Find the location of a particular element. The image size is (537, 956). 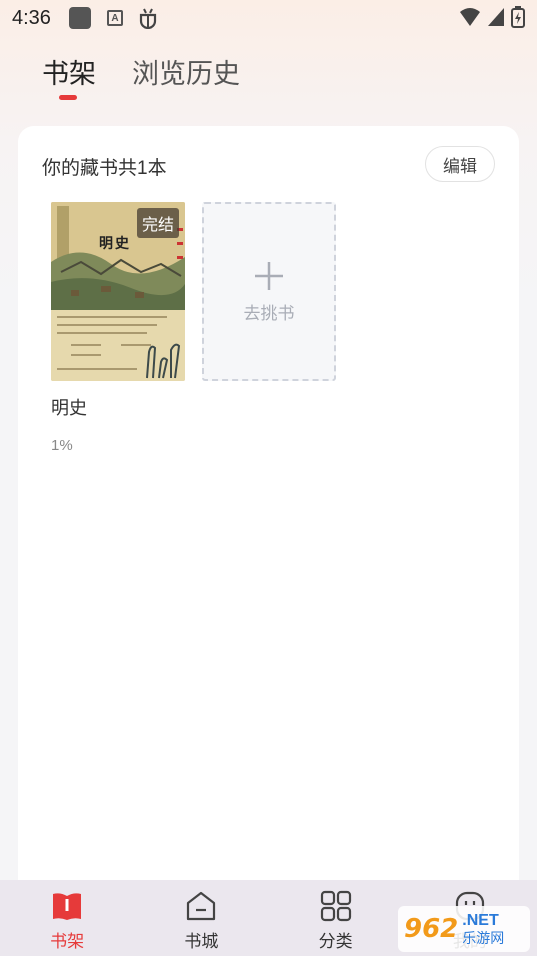

watermark-side: .NET 乐游网 is located at coordinates (483, 929).